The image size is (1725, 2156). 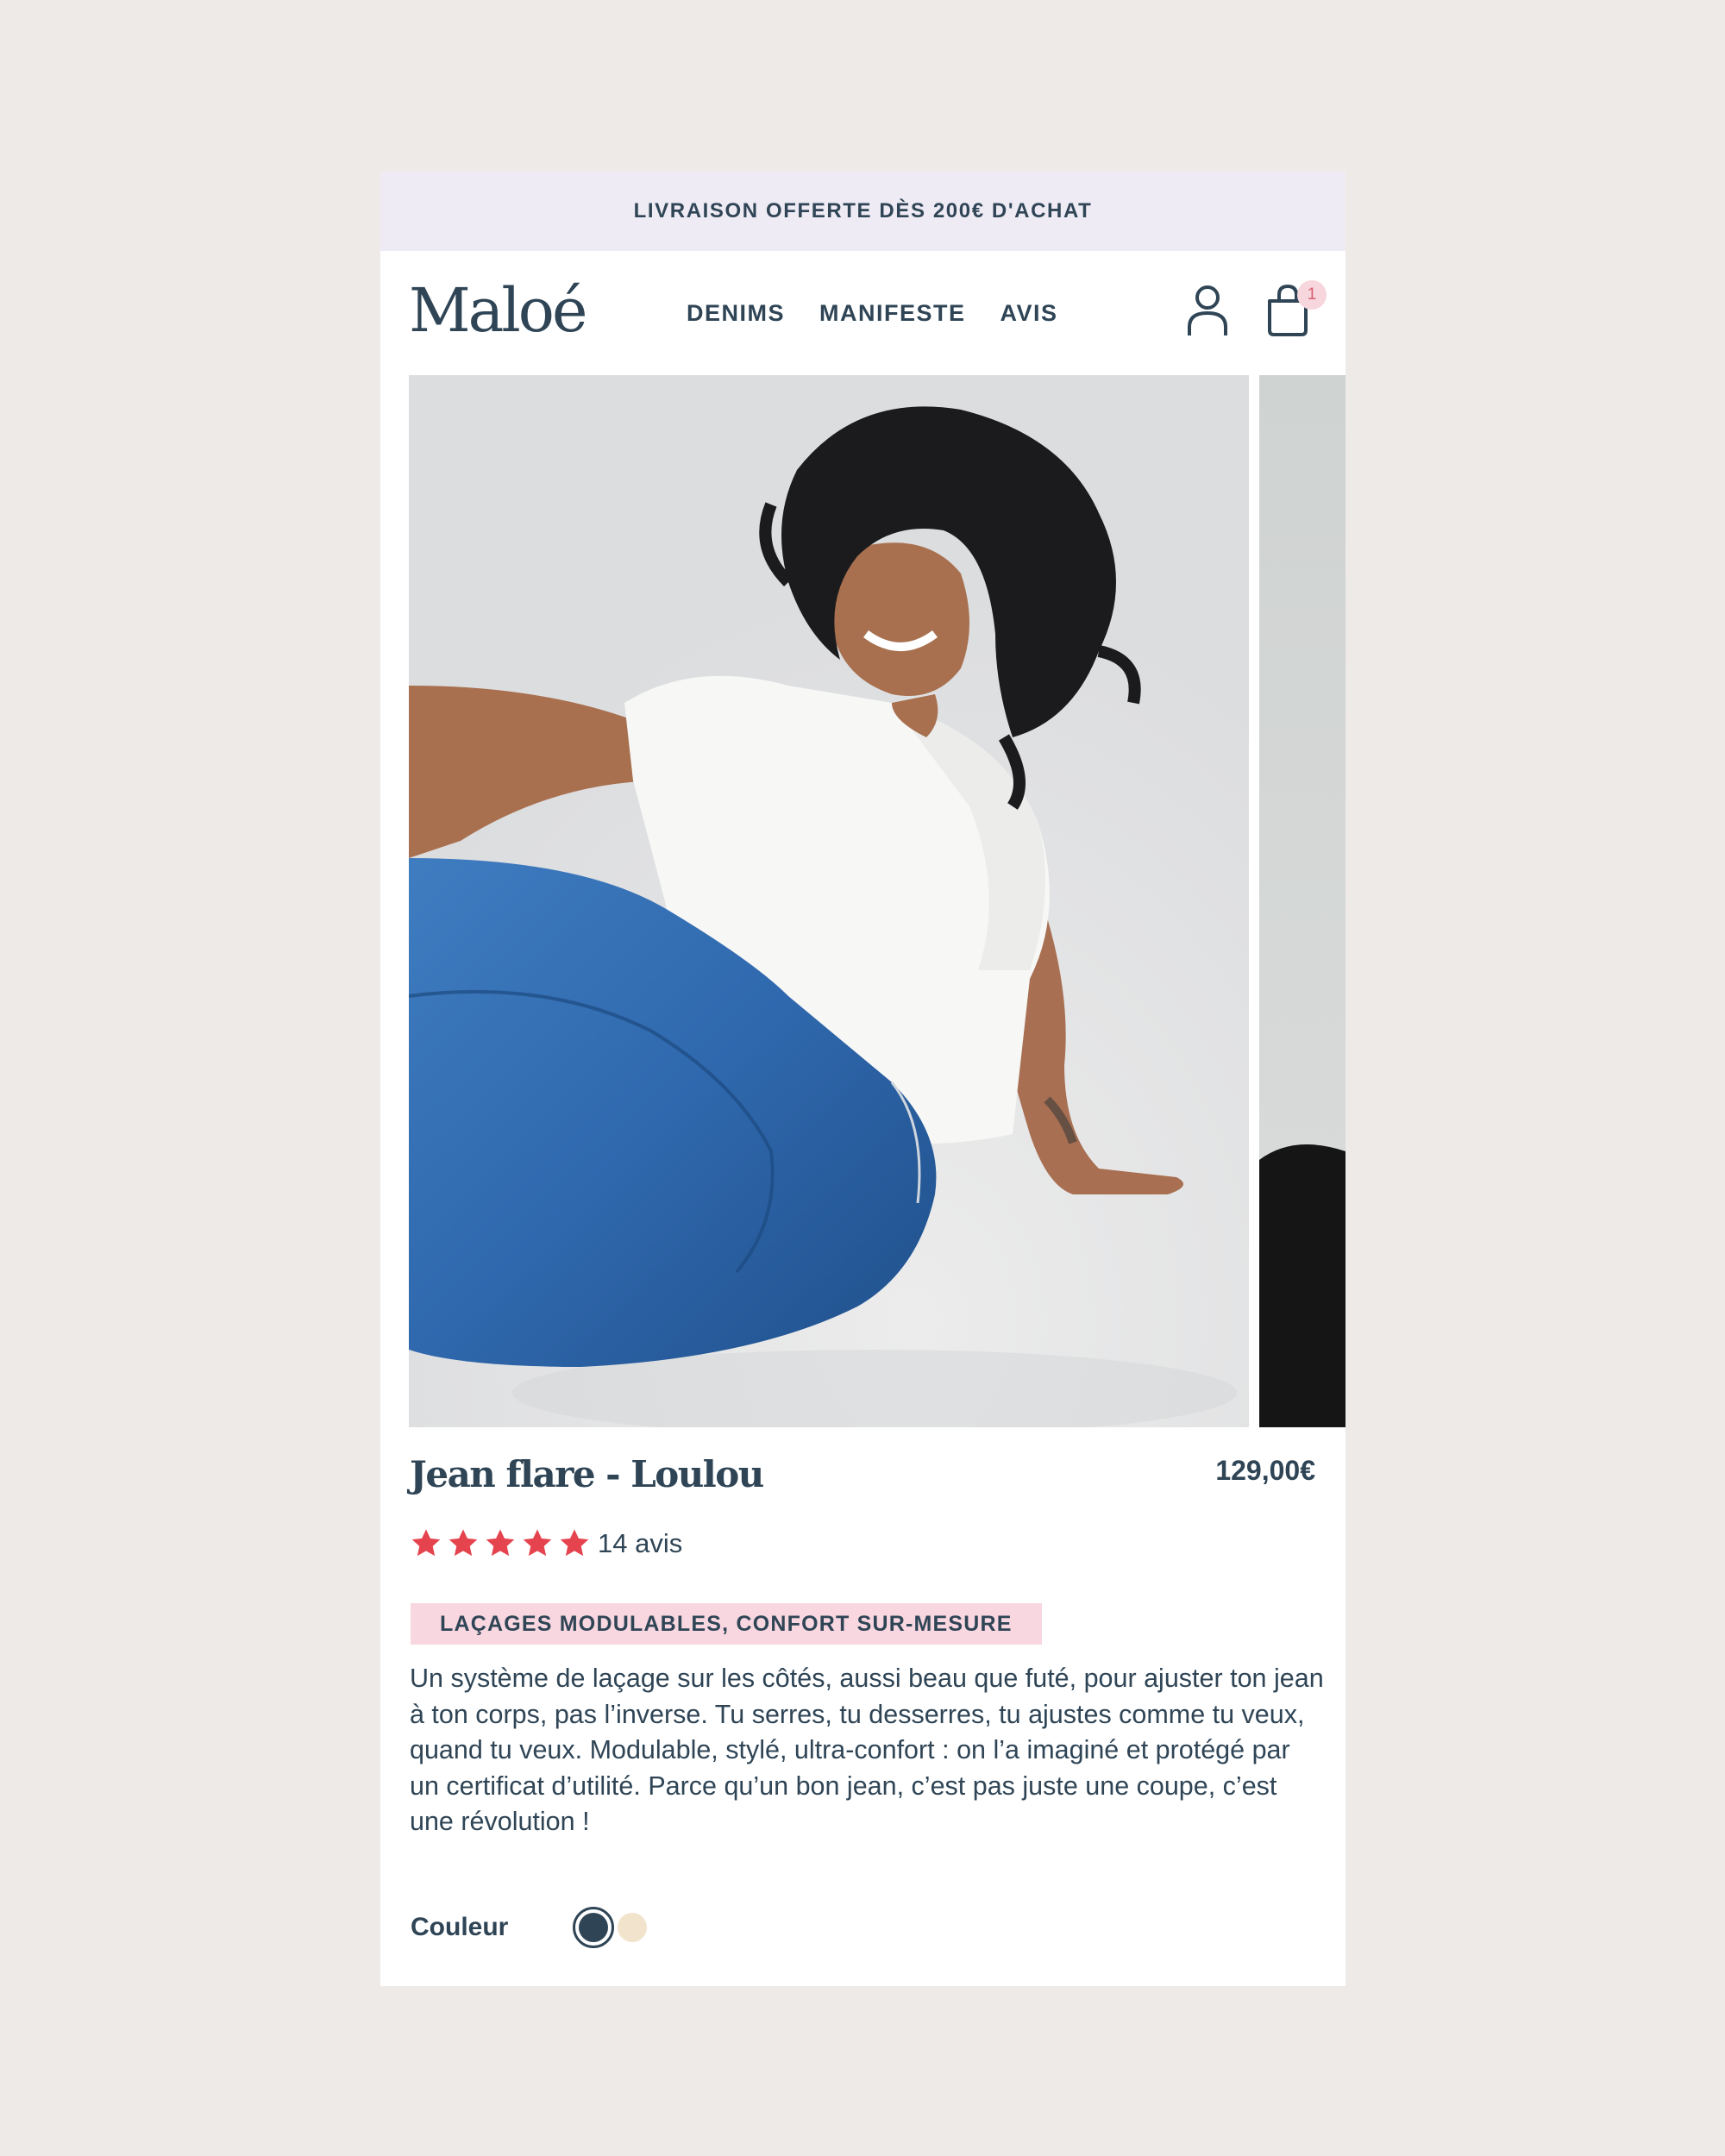 I want to click on rating-stars, so click(x=500, y=1543).